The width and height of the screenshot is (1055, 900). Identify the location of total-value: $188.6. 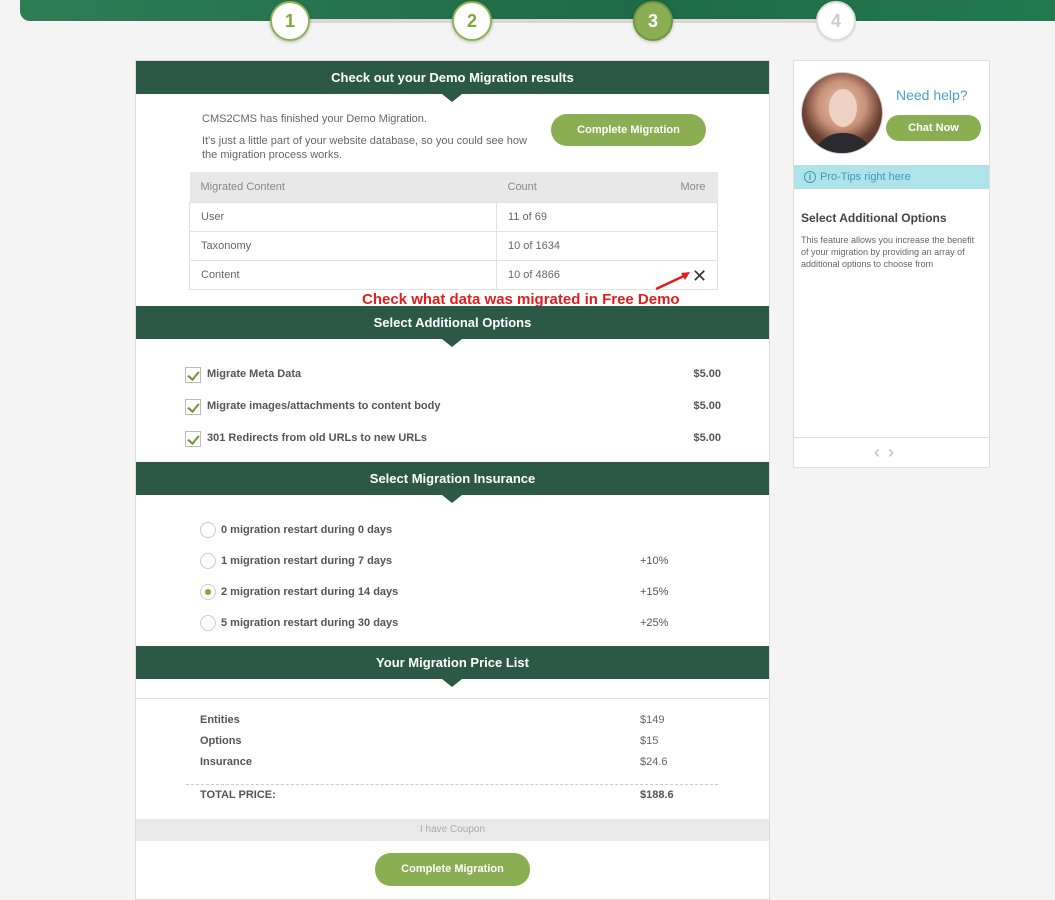
(657, 795).